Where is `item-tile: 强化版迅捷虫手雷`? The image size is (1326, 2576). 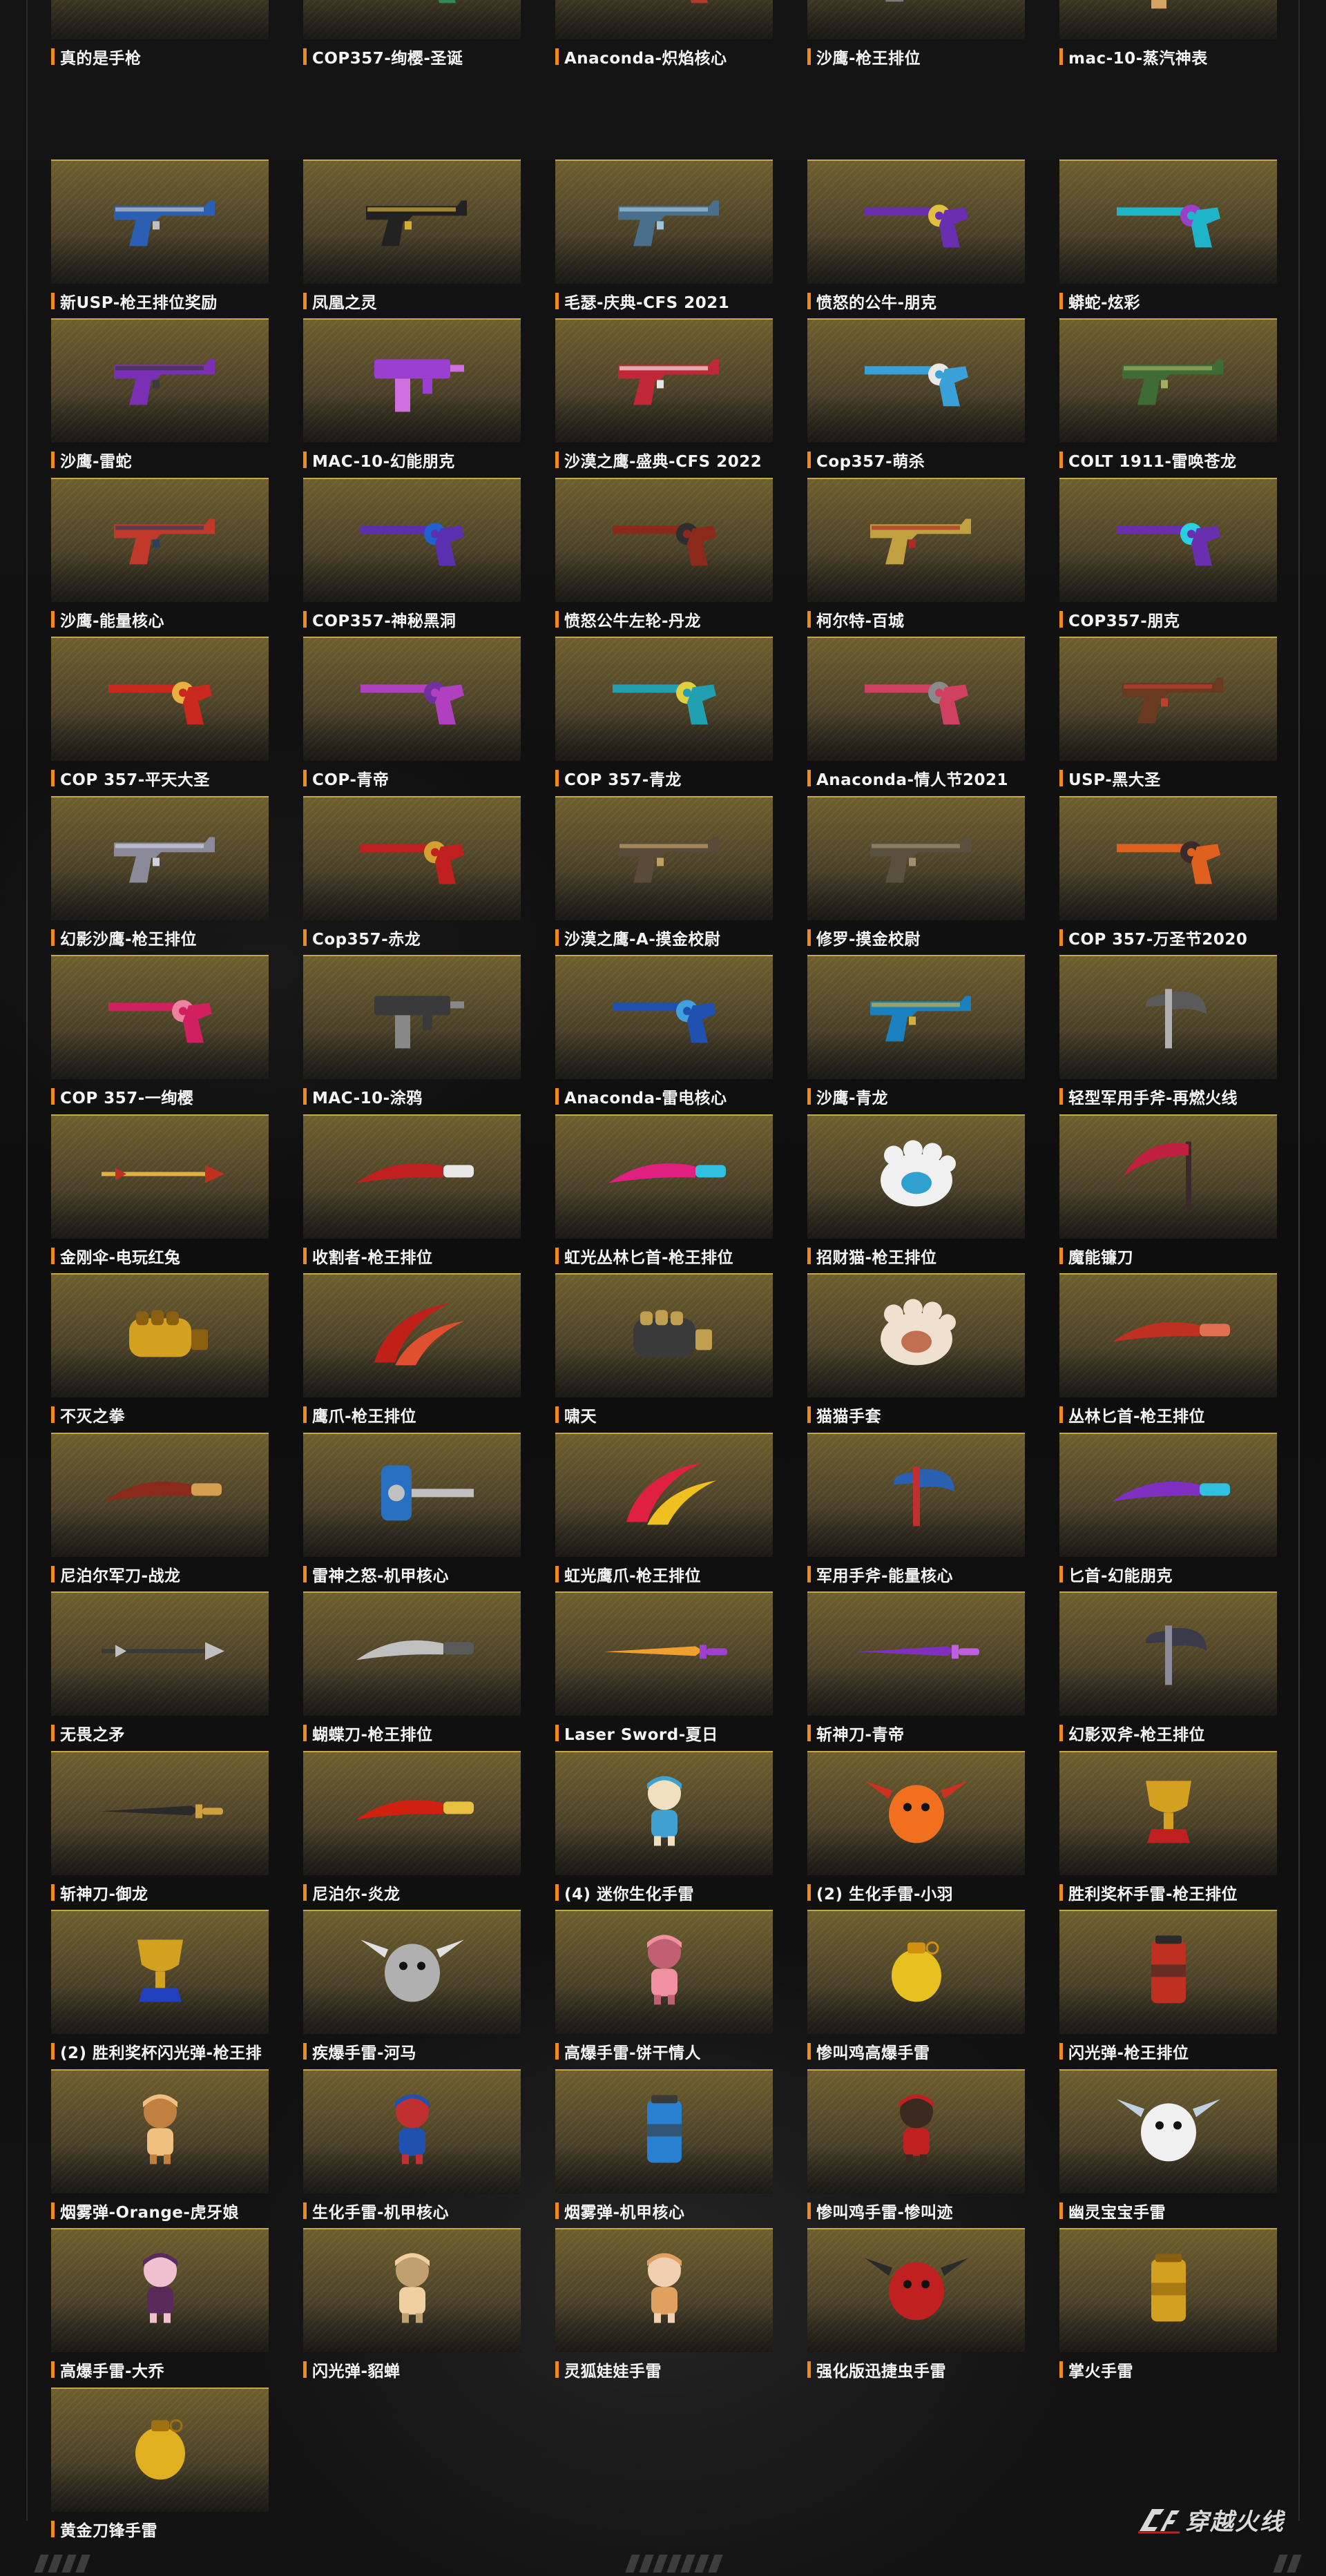 item-tile: 强化版迅捷虫手雷 is located at coordinates (916, 2308).